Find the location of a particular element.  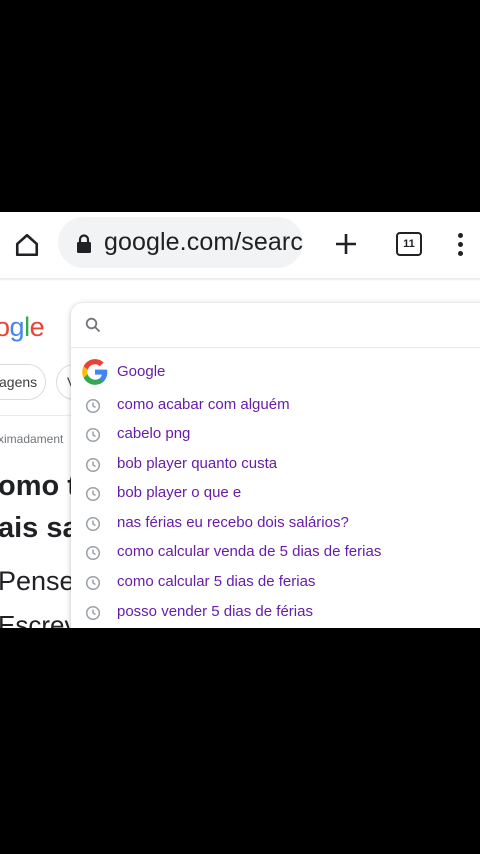

home-button is located at coordinates (27, 245).